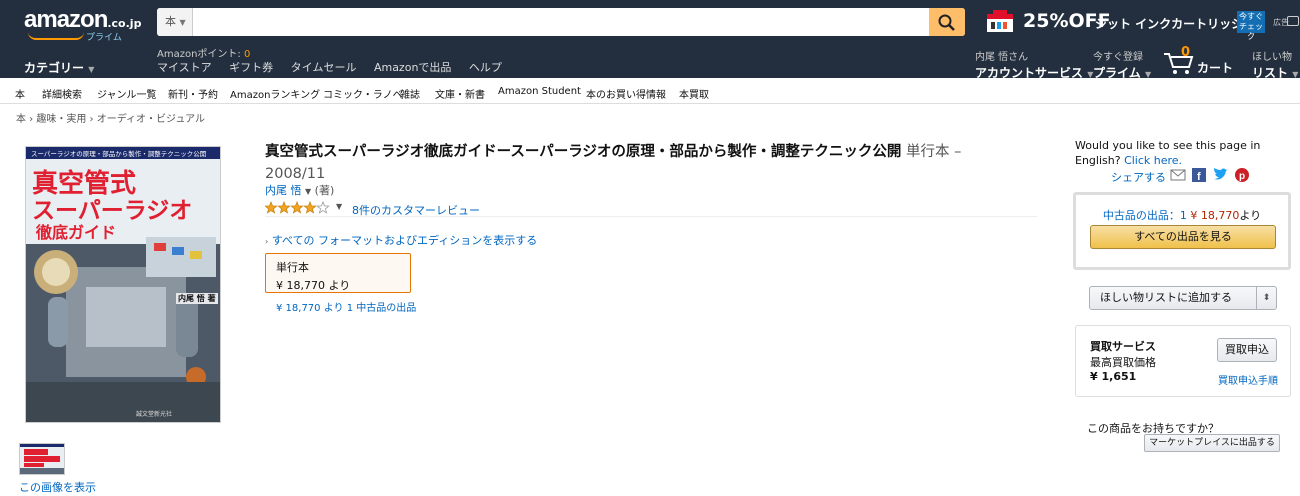 The height and width of the screenshot is (496, 1300). Describe the element at coordinates (197, 298) in the screenshot. I see `cover-author: 内尾 悟 著` at that location.